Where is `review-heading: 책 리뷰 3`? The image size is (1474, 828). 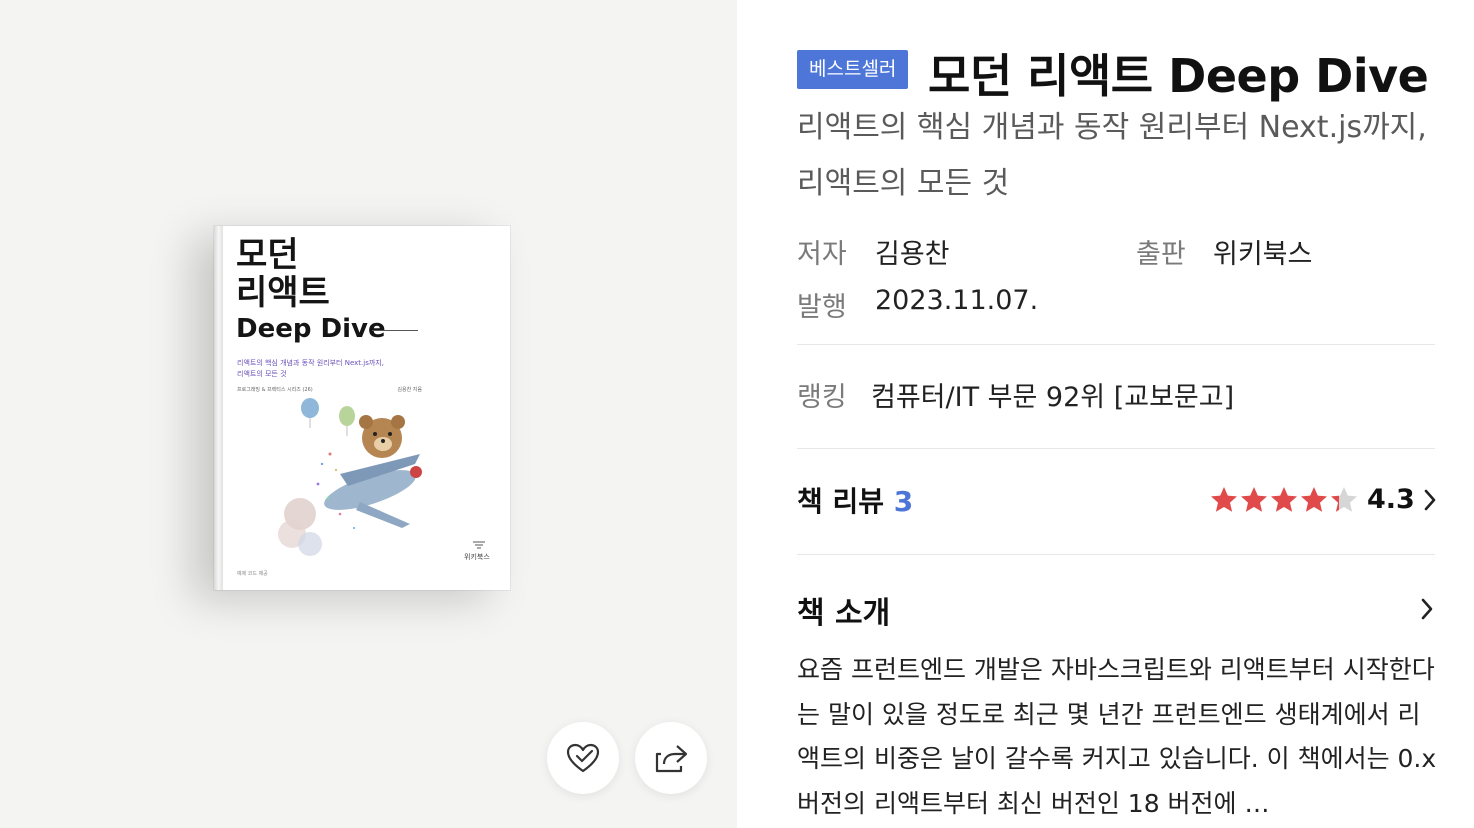 review-heading: 책 리뷰 3 is located at coordinates (855, 500).